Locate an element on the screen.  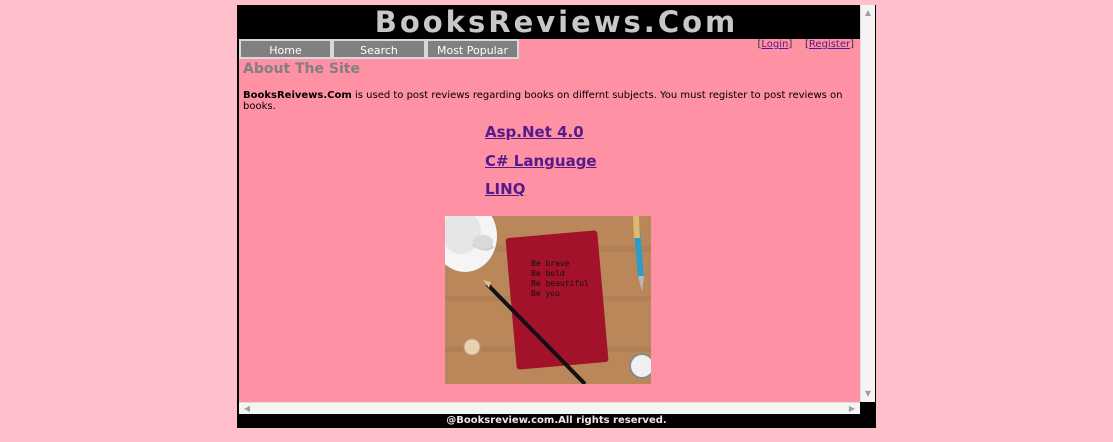
scroll-down-icon: ▼ is located at coordinates (868, 394).